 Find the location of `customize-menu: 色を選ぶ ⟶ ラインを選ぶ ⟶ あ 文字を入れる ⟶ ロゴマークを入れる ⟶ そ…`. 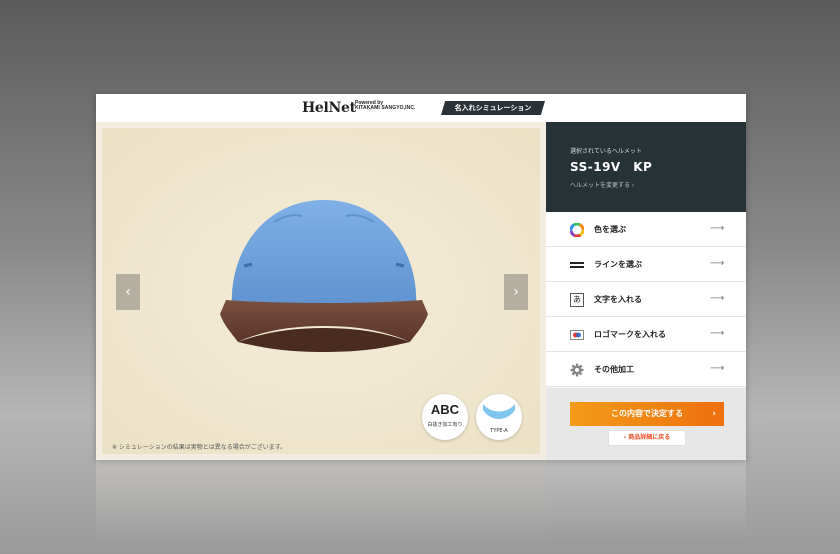

customize-menu: 色を選ぶ ⟶ ラインを選ぶ ⟶ あ 文字を入れる ⟶ ロゴマークを入れる ⟶ そ… is located at coordinates (646, 299).